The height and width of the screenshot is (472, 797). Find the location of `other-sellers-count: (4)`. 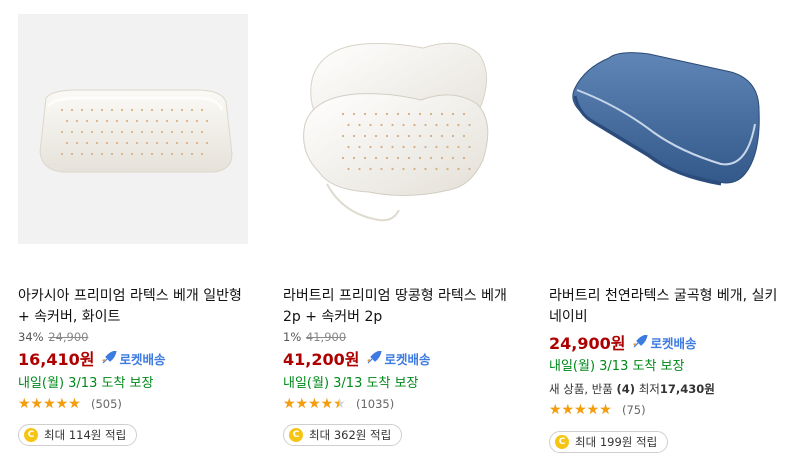

other-sellers-count: (4) is located at coordinates (626, 389).